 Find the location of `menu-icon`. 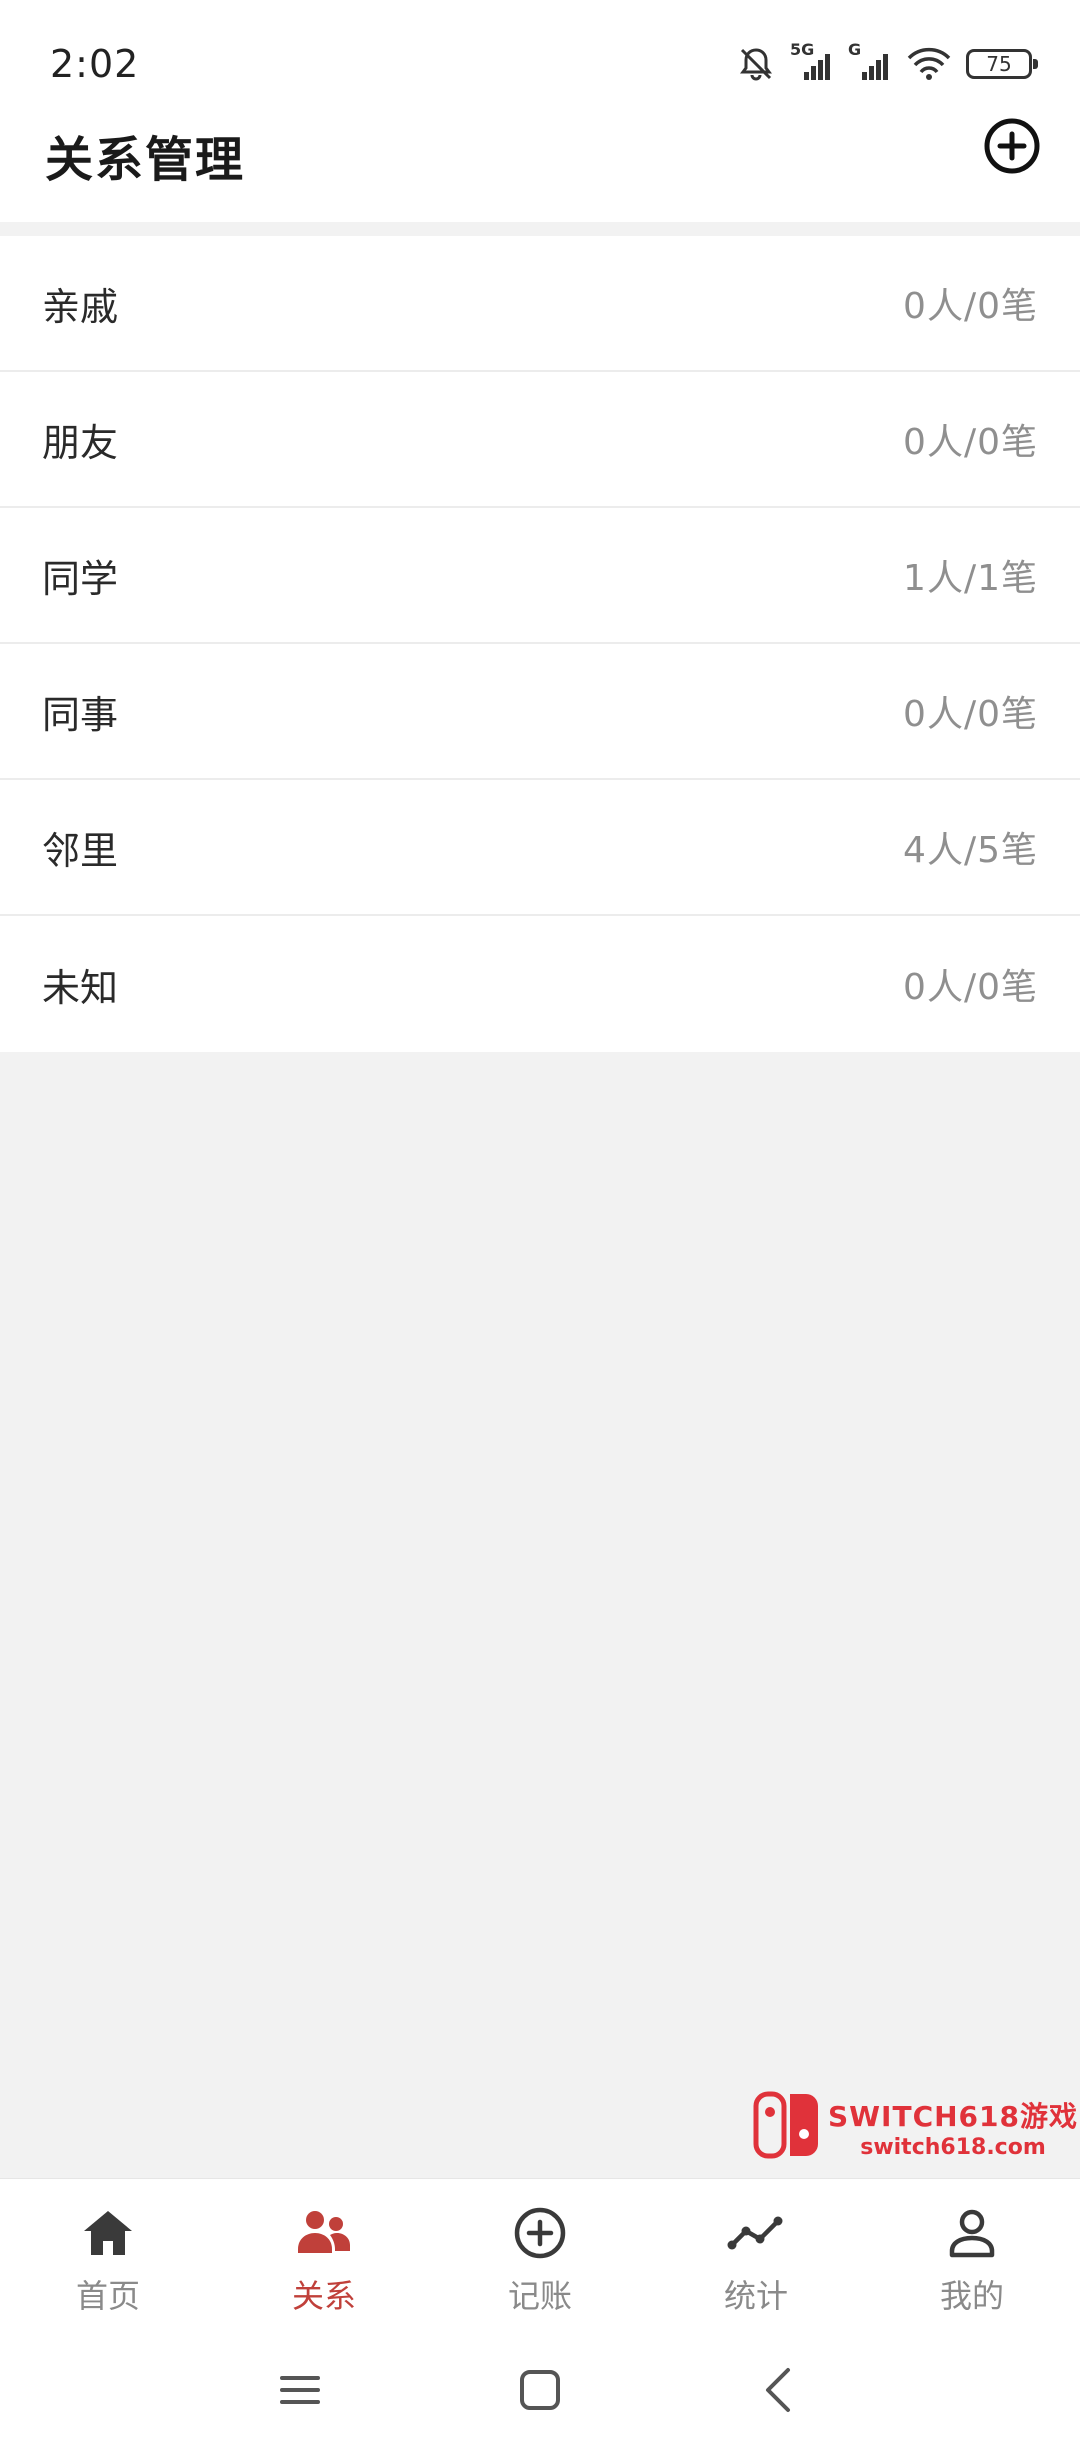

menu-icon is located at coordinates (300, 2390).